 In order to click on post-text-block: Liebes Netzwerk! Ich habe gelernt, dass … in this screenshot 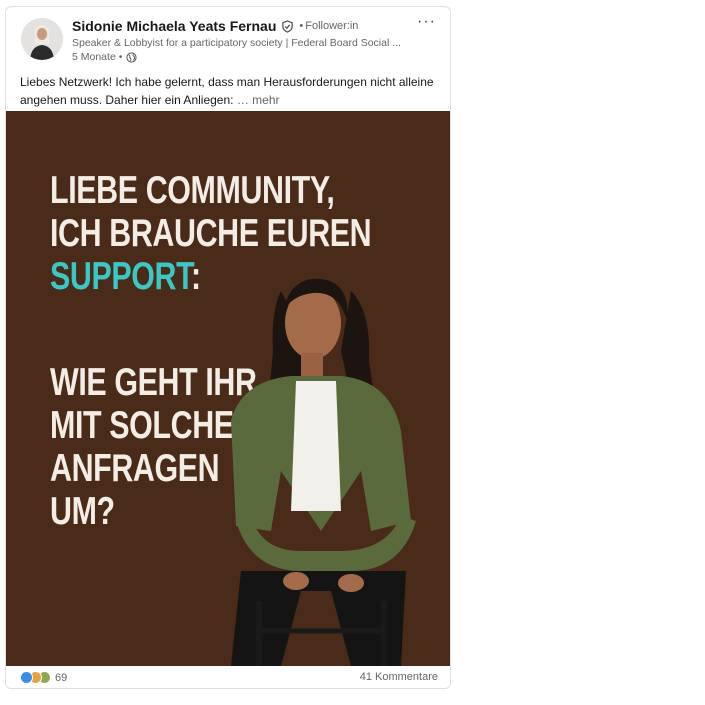, I will do `click(230, 91)`.